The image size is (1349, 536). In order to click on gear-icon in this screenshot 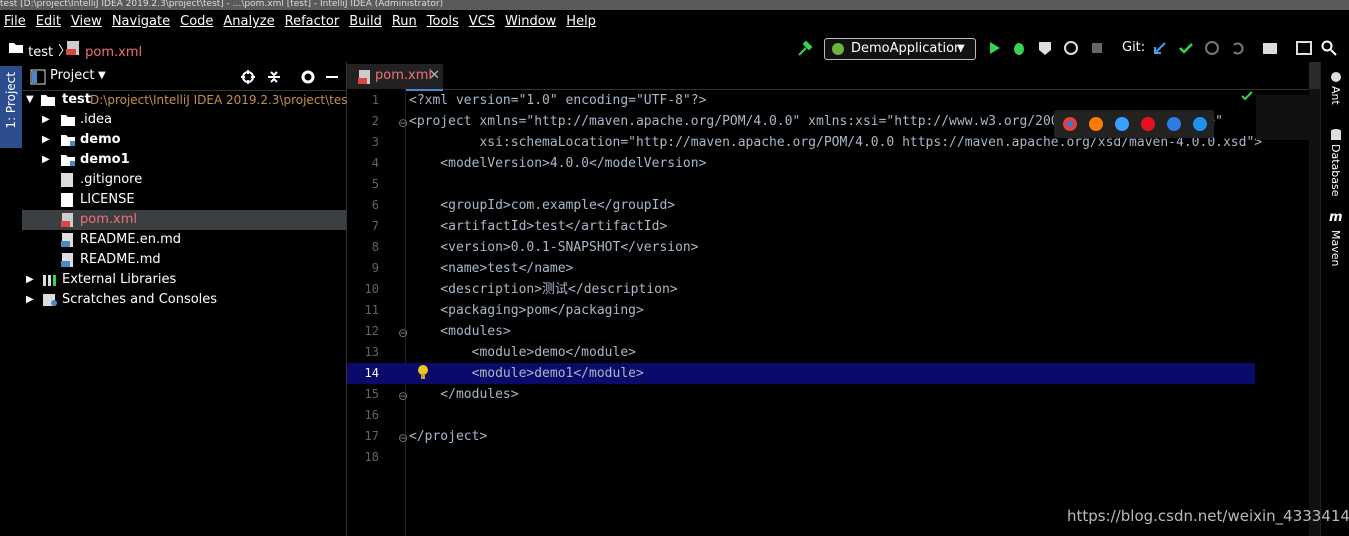, I will do `click(308, 77)`.